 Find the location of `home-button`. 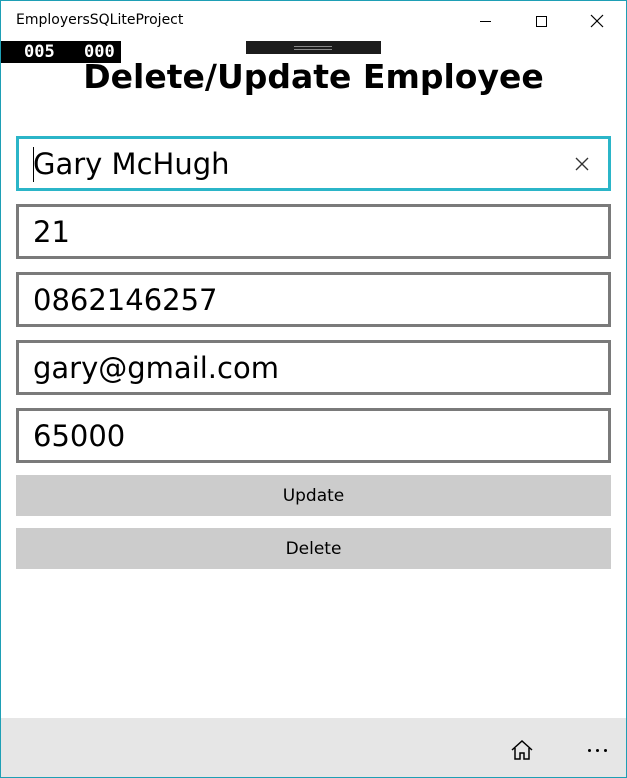

home-button is located at coordinates (522, 750).